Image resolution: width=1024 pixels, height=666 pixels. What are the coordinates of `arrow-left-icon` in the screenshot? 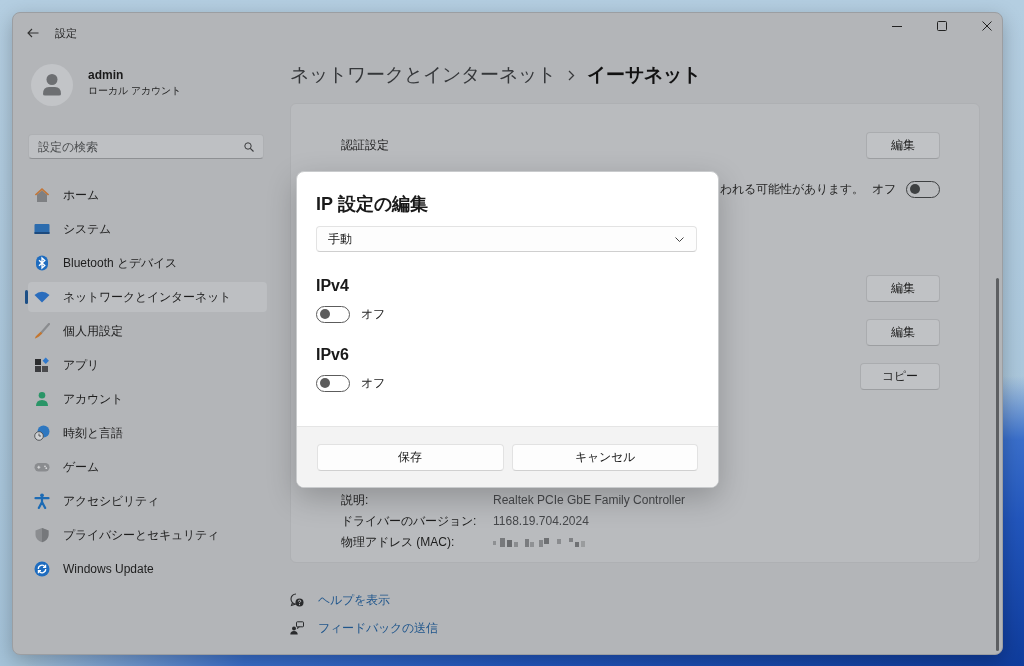 It's located at (33, 33).